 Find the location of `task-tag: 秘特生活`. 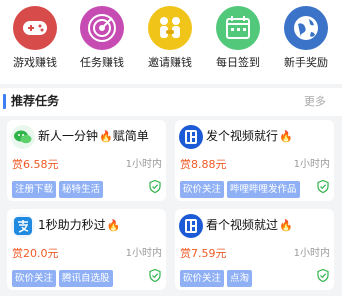

task-tag: 秘特生活 is located at coordinates (81, 189).